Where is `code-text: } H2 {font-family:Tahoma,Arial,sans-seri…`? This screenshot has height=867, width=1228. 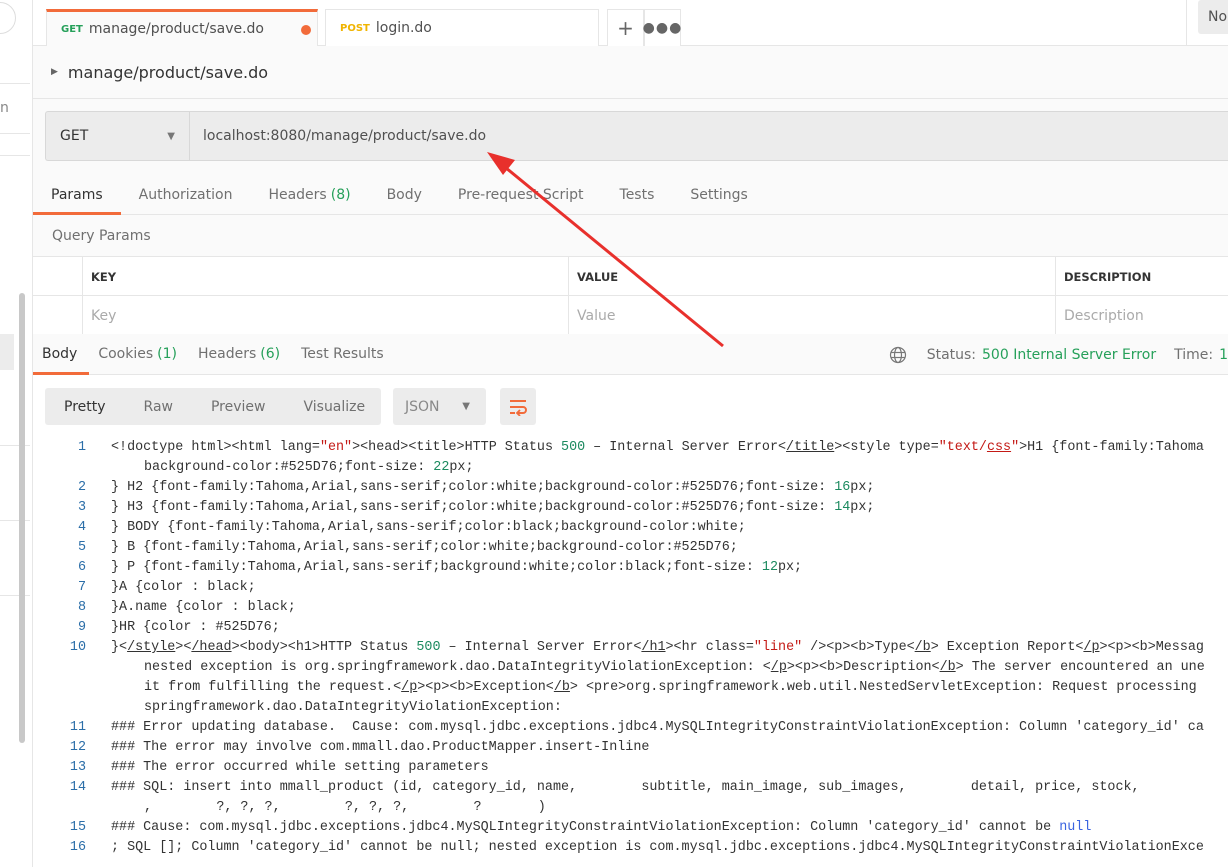 code-text: } H2 {font-family:Tahoma,Arial,sans-seri… is located at coordinates (492, 488).